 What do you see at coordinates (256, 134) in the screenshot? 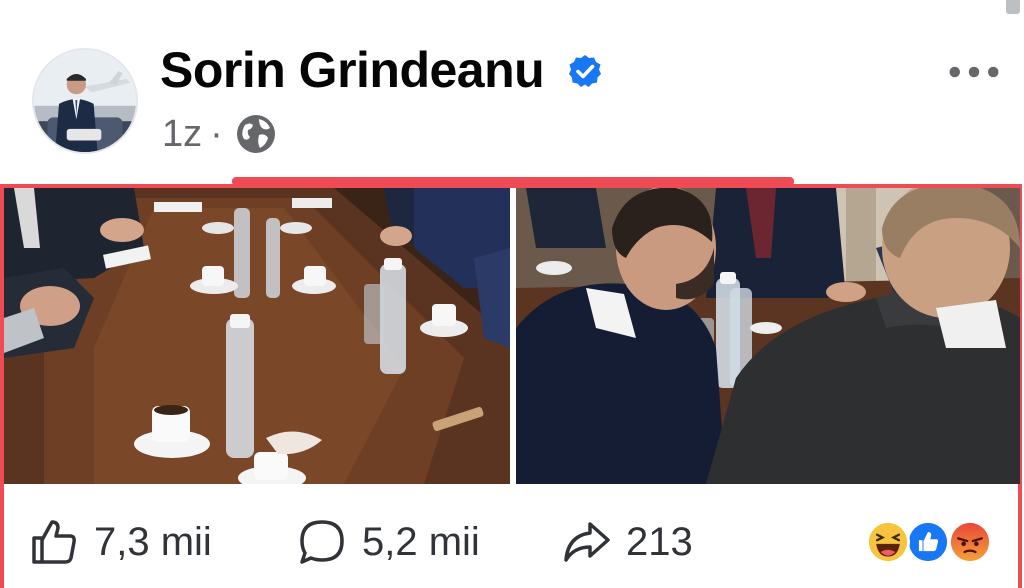
I see `globe-icon` at bounding box center [256, 134].